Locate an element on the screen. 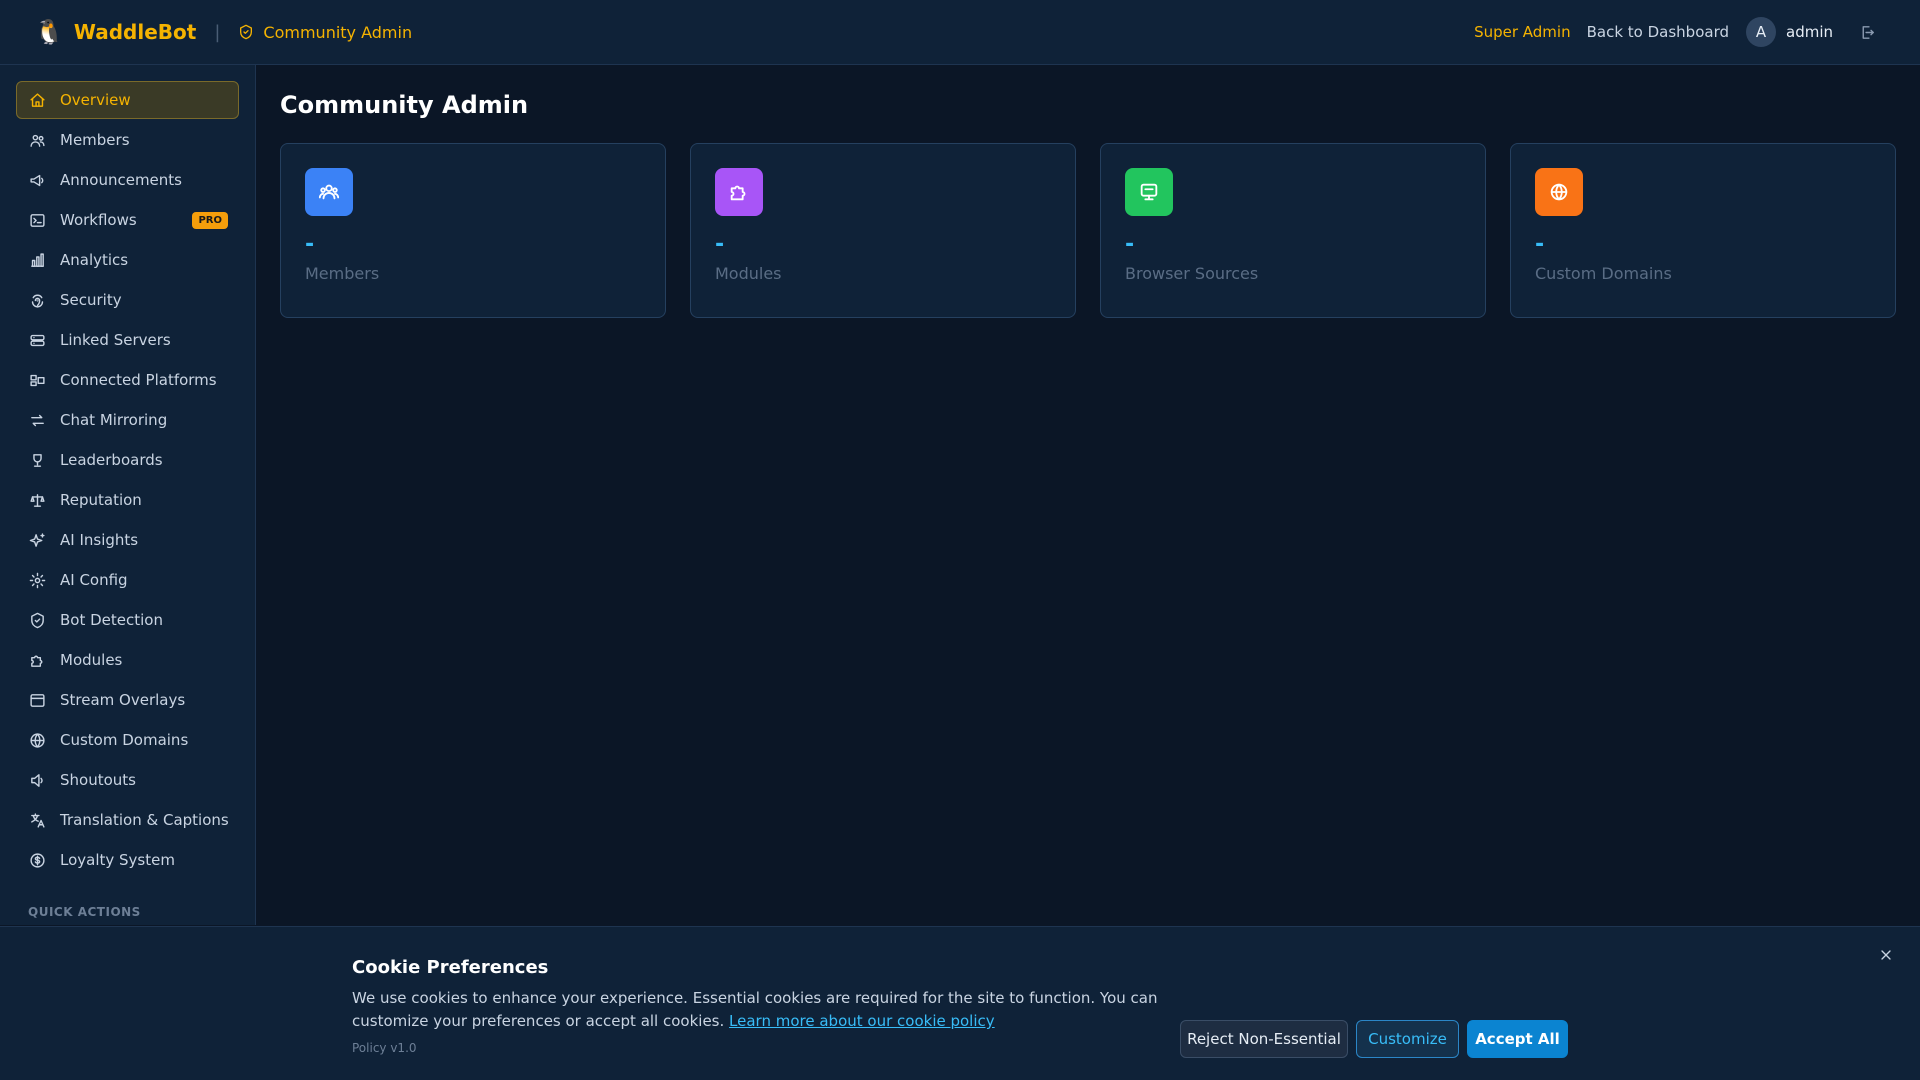  sidebar-item-label: Loyalty System is located at coordinates (117, 860).